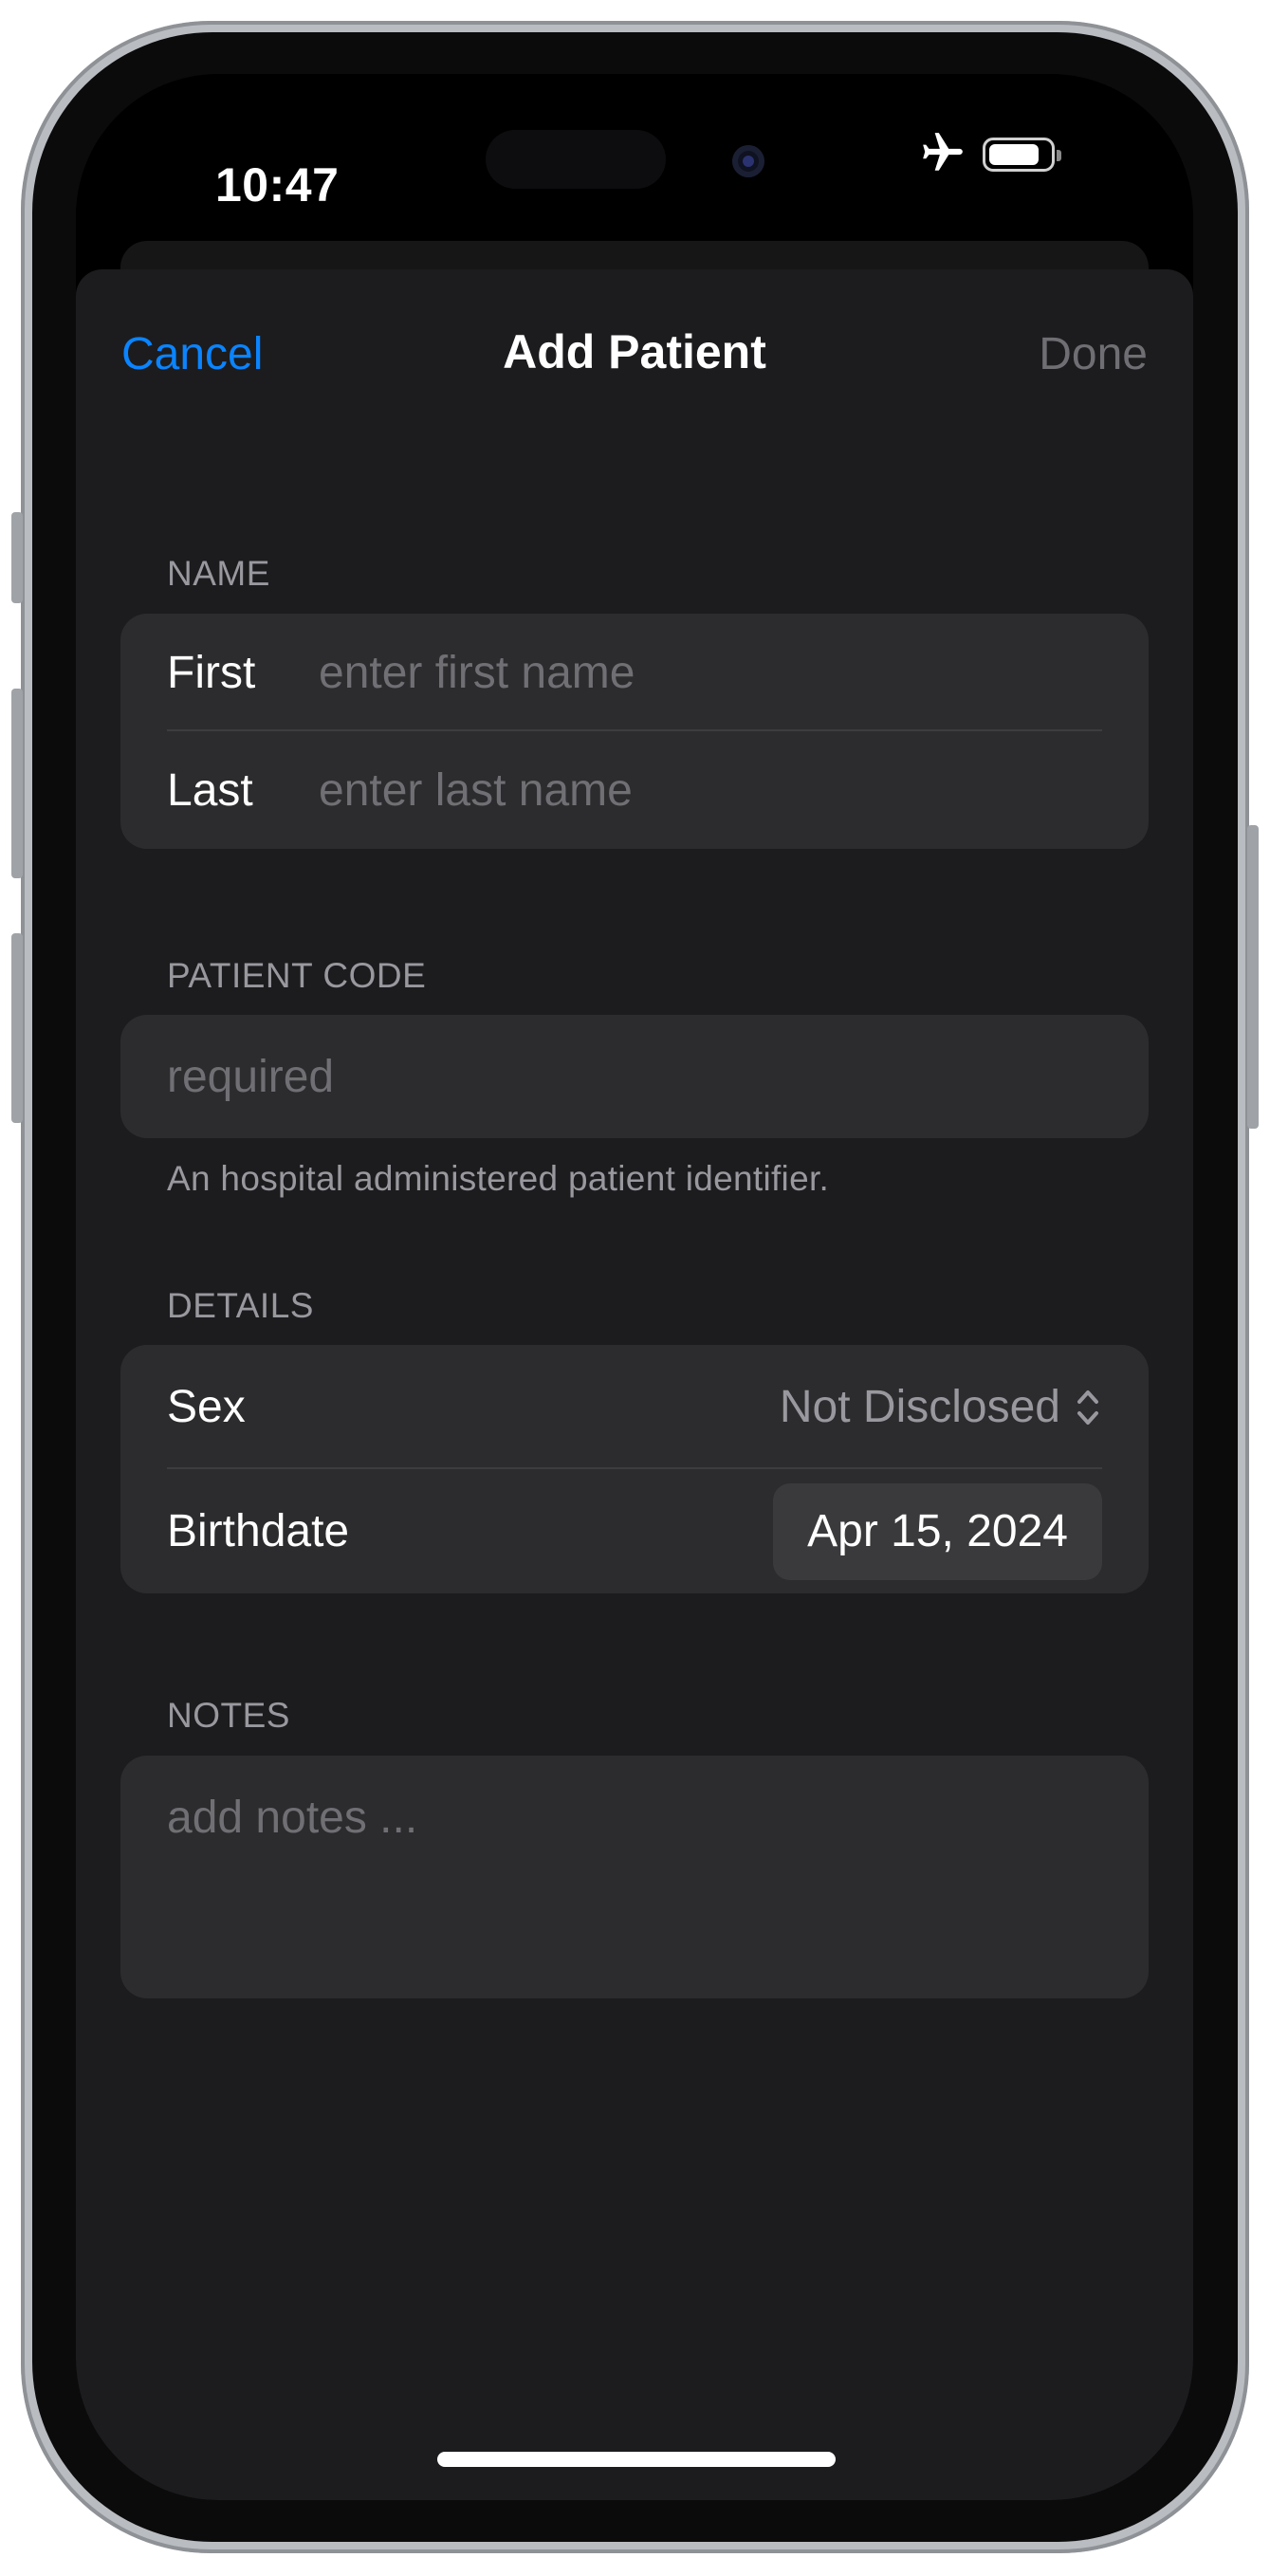  What do you see at coordinates (634, 1531) in the screenshot?
I see `birthdate-row: Birthdate Apr 15, 2024` at bounding box center [634, 1531].